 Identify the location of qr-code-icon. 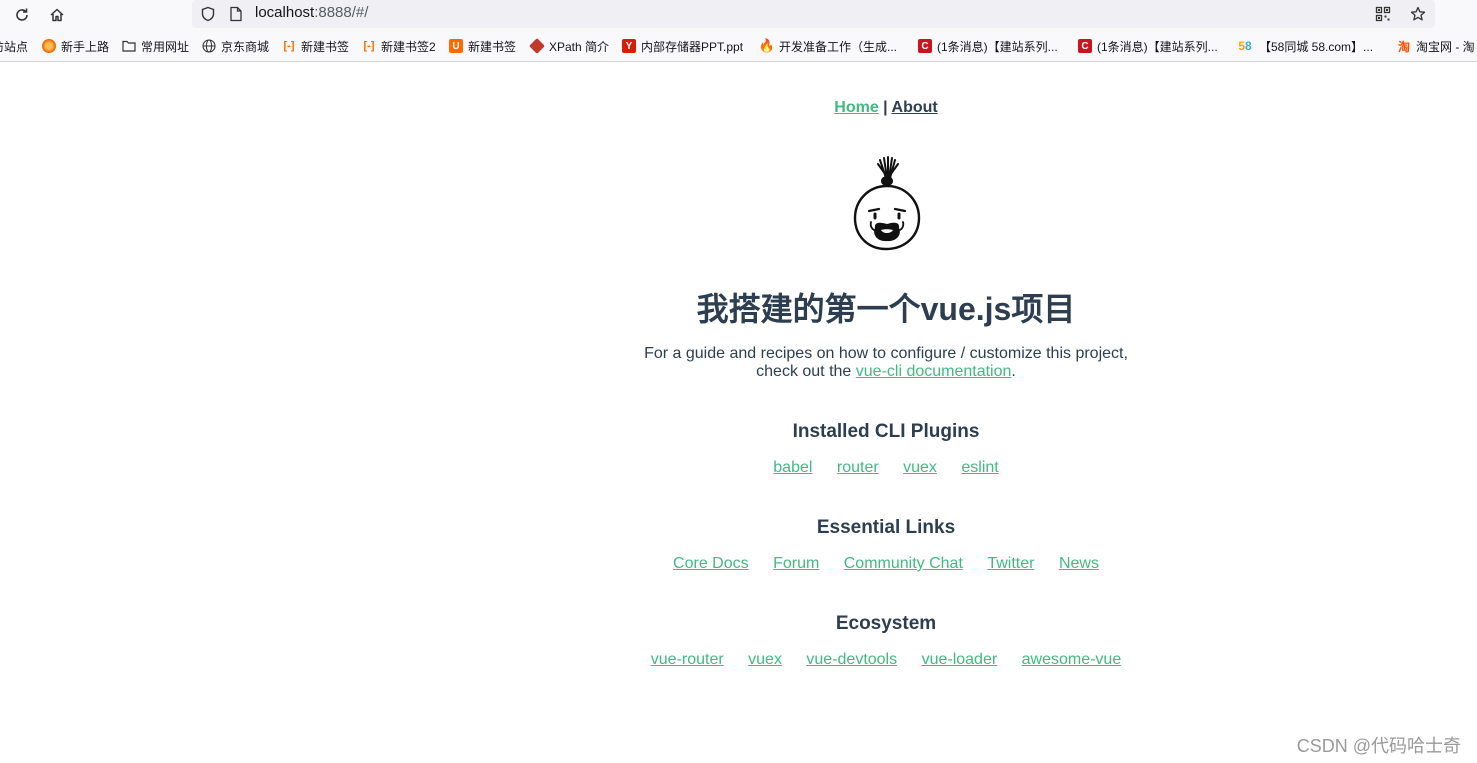
(1383, 14).